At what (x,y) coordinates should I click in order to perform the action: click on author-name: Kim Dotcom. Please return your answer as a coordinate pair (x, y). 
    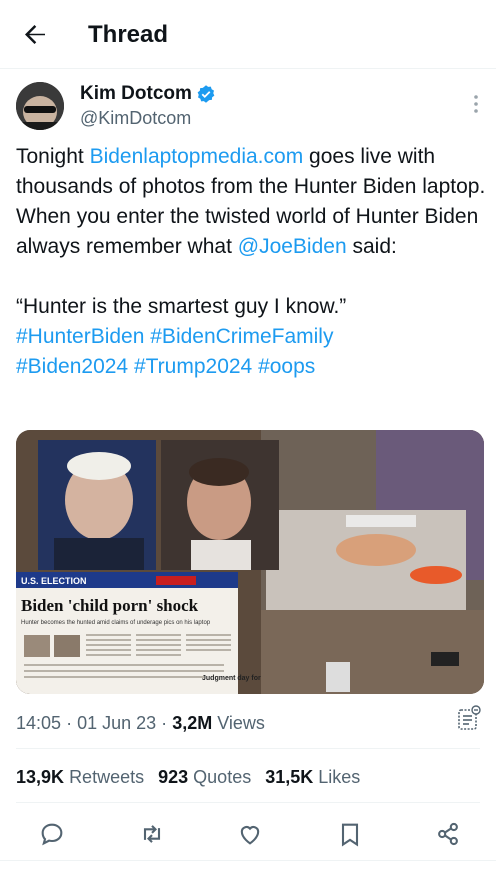
    Looking at the image, I should click on (148, 94).